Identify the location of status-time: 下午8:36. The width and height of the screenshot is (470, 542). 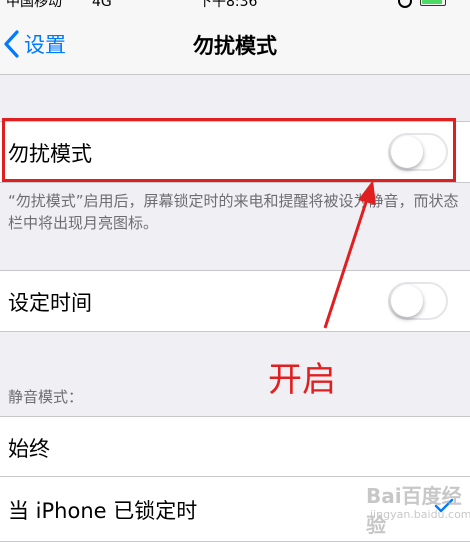
(228, 5).